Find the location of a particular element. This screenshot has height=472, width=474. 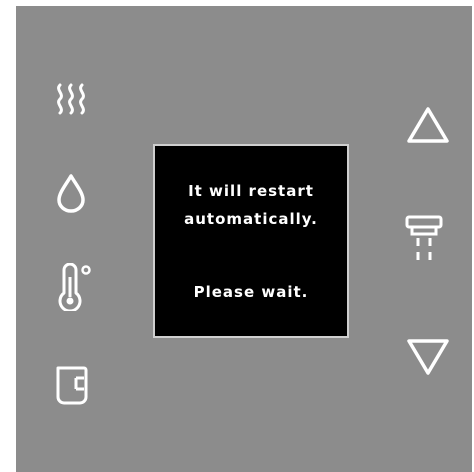

arrow-down-icon is located at coordinates (428, 357).